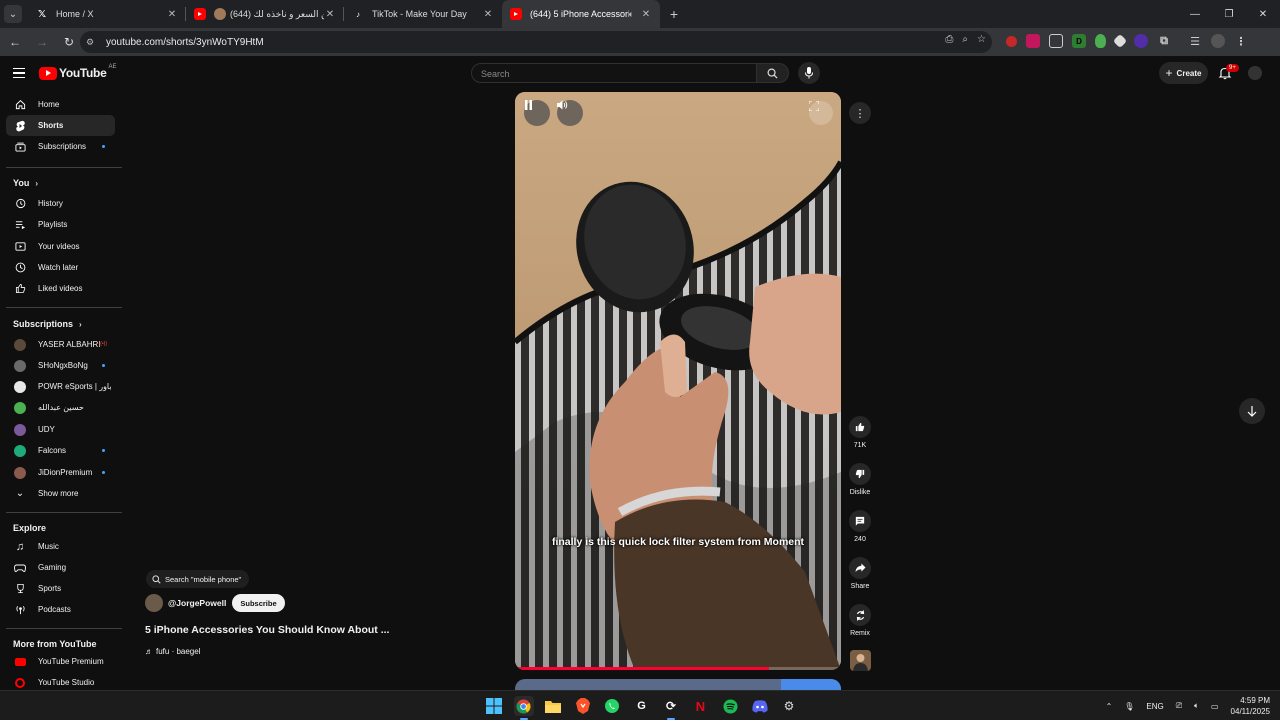 This screenshot has height=720, width=1280. What do you see at coordinates (612, 706) in the screenshot?
I see `whatsapp-icon` at bounding box center [612, 706].